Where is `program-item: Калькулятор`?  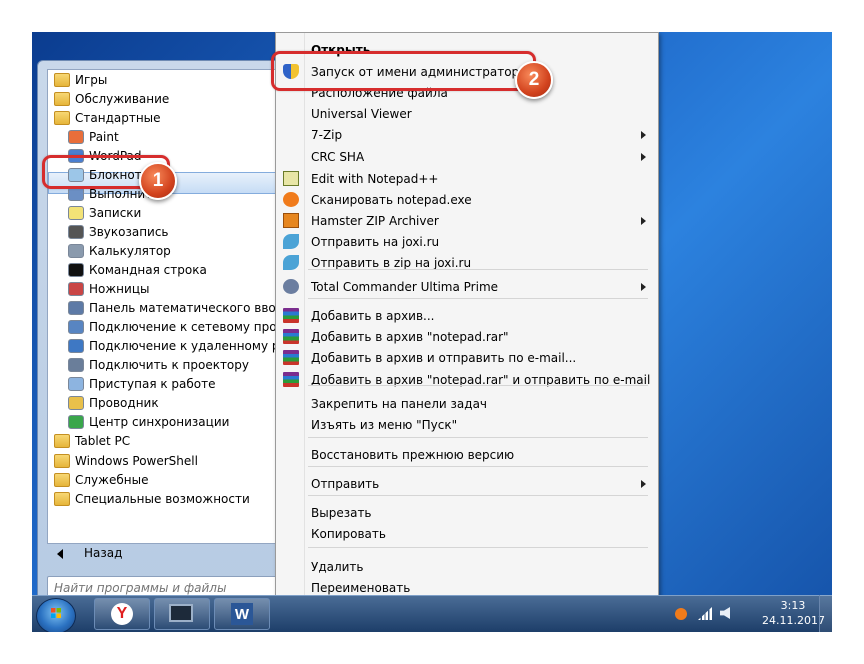 program-item: Калькулятор is located at coordinates (119, 250).